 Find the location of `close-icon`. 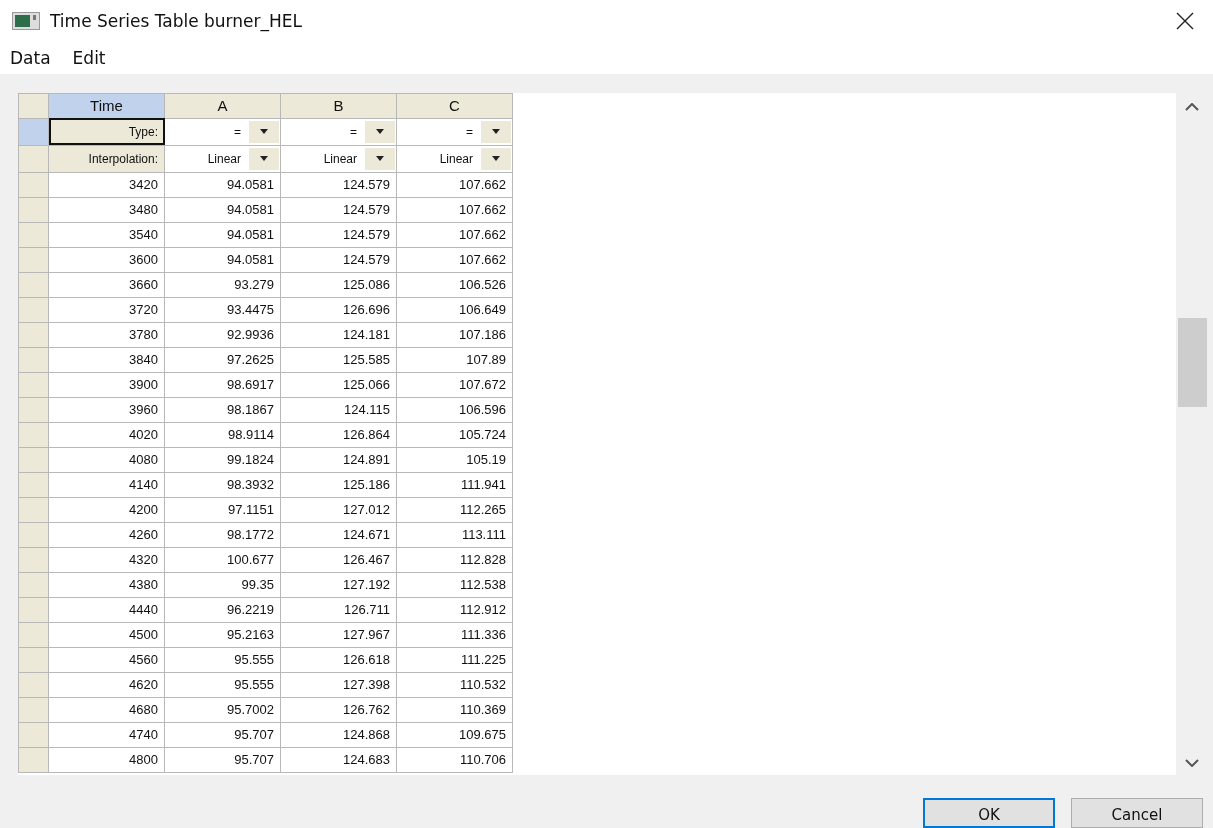

close-icon is located at coordinates (1185, 20).